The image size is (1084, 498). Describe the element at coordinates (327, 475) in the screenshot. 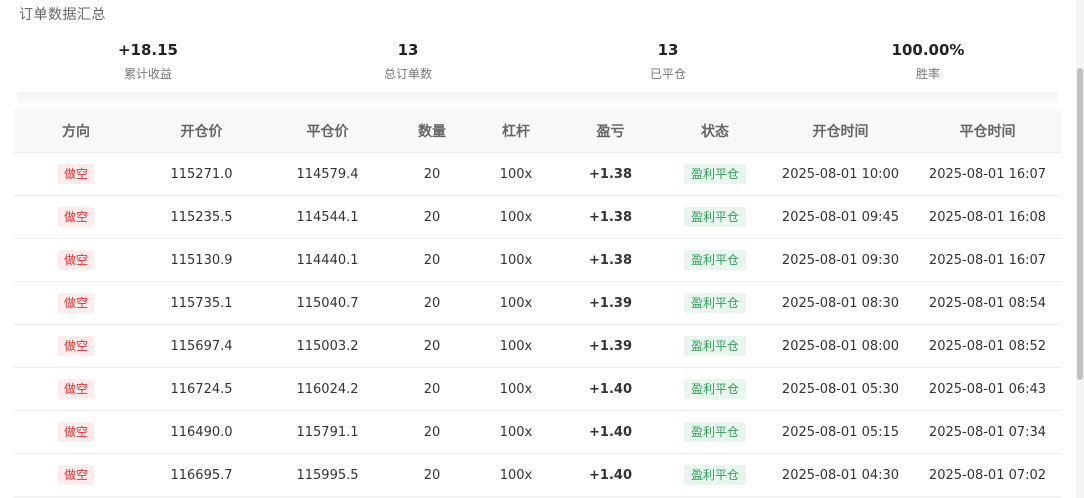

I see `cell-close-price: 115995.5` at that location.